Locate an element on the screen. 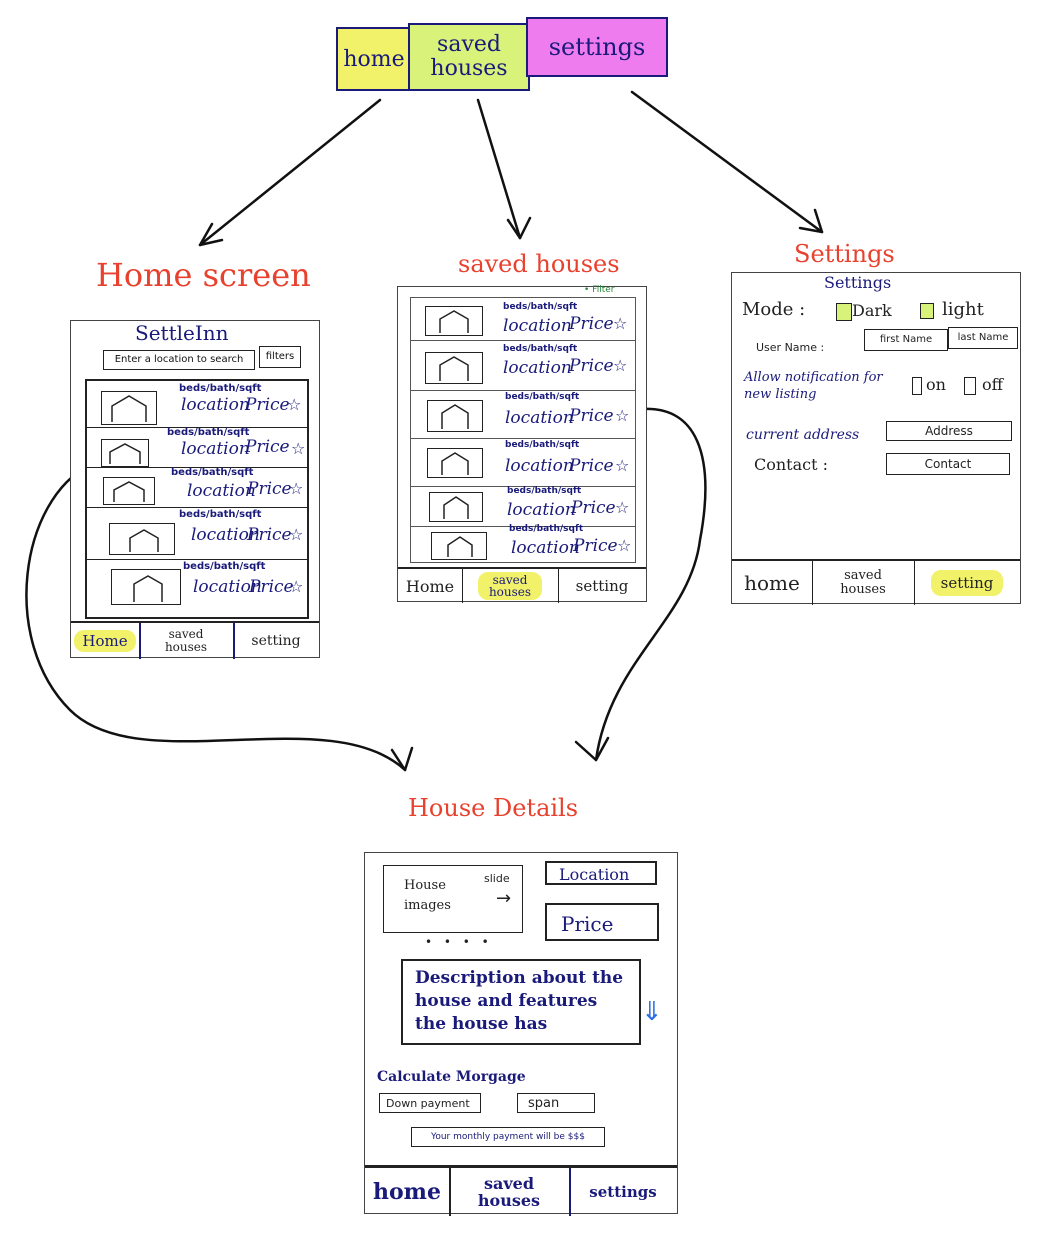 This screenshot has width=1061, height=1260. slide-label: slide is located at coordinates (497, 878).